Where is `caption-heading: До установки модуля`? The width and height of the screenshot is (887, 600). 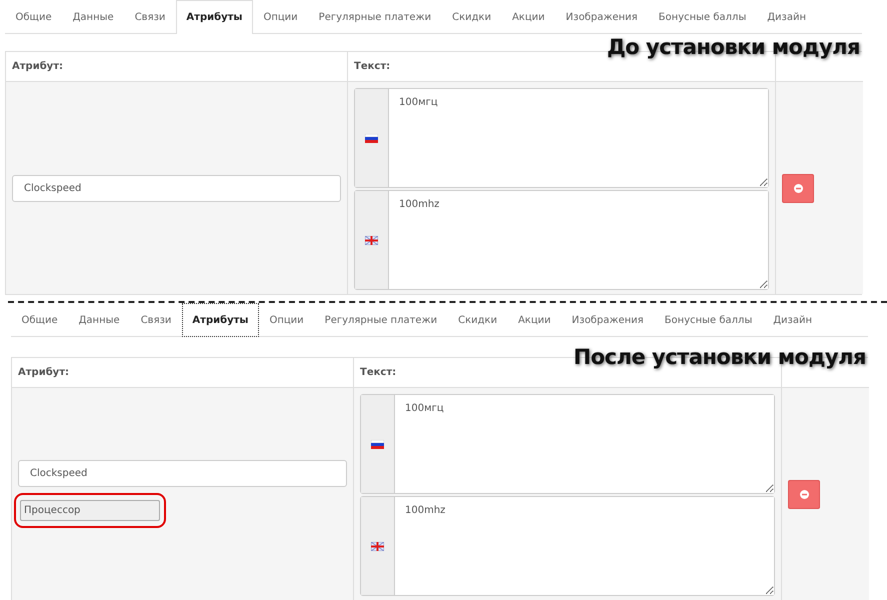
caption-heading: До установки модуля is located at coordinates (733, 47).